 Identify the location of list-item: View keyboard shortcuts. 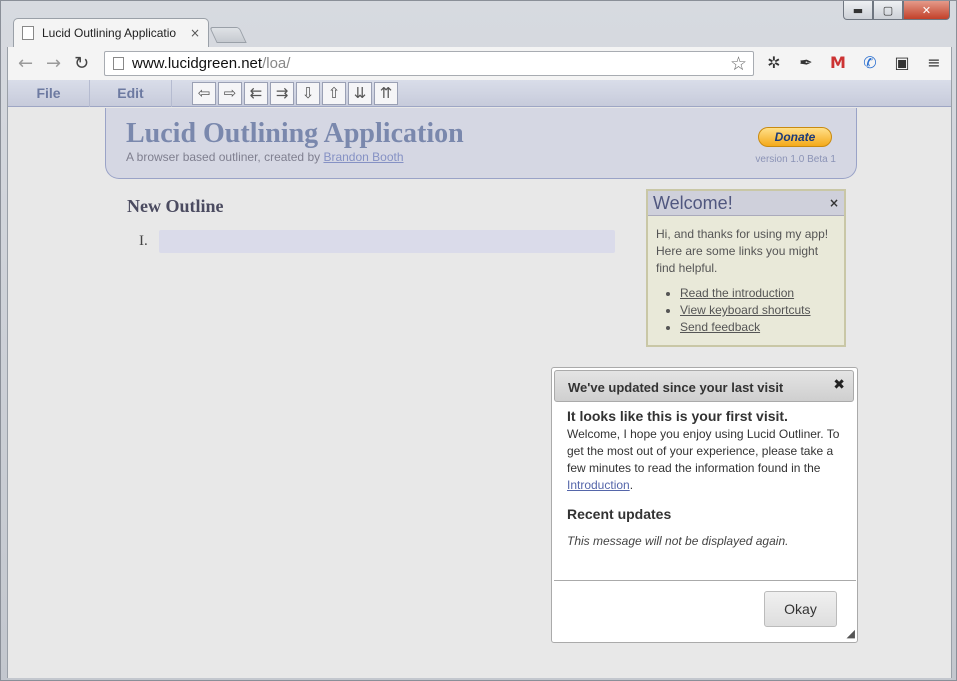
(758, 310).